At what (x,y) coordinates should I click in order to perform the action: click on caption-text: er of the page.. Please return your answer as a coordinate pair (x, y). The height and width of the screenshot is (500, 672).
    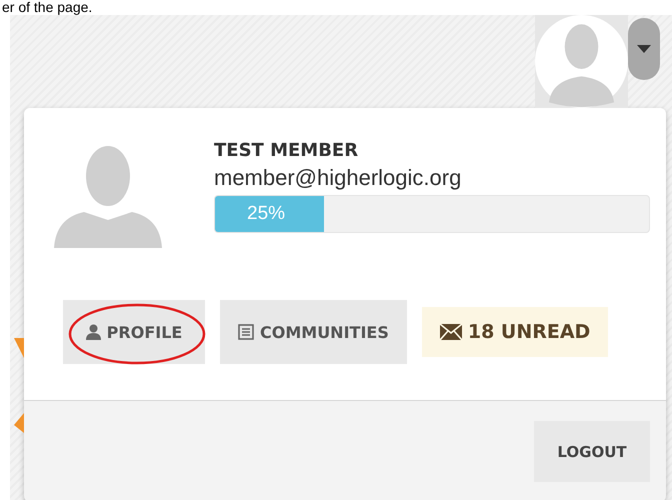
    Looking at the image, I should click on (47, 7).